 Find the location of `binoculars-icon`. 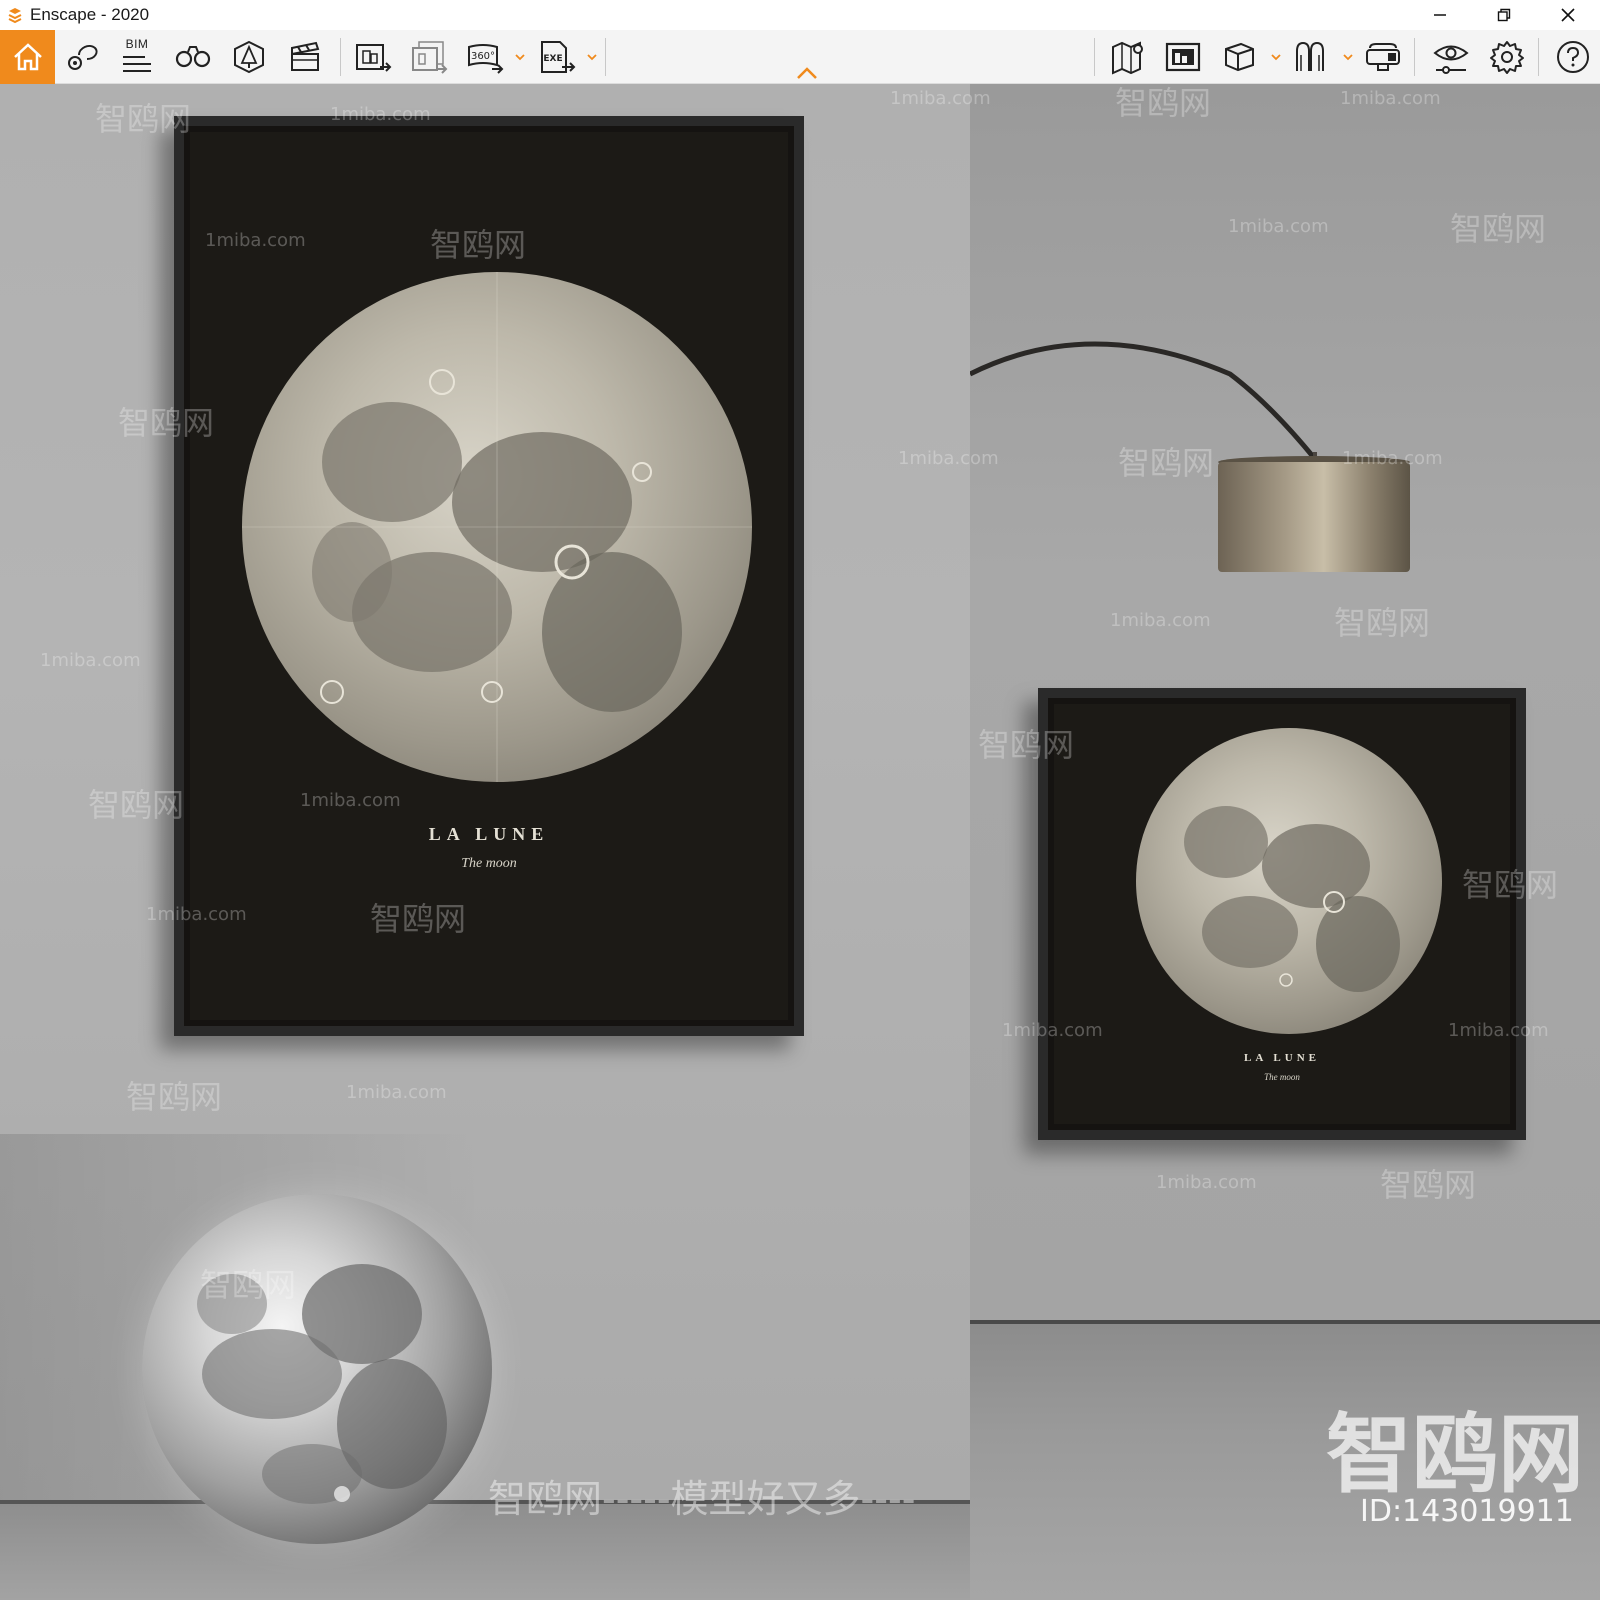

binoculars-icon is located at coordinates (193, 57).